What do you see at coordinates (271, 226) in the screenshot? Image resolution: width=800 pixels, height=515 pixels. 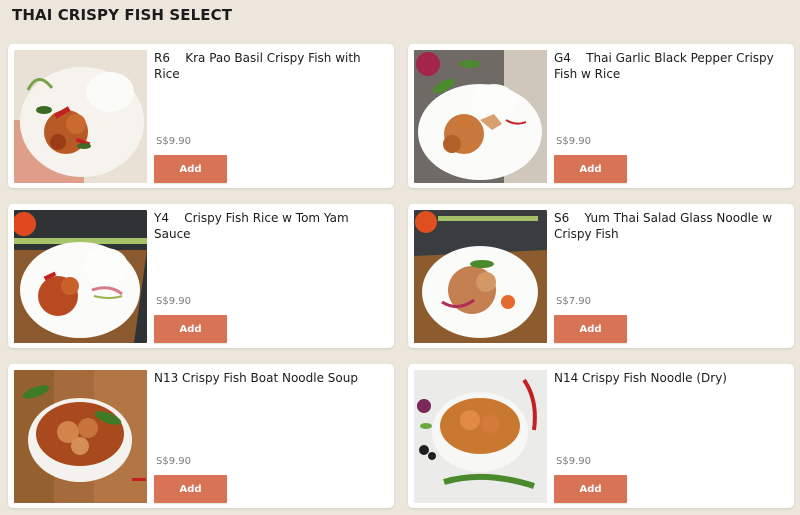 I see `product-name: Y4 Crispy Fish Rice w Tom Yam Sauce` at bounding box center [271, 226].